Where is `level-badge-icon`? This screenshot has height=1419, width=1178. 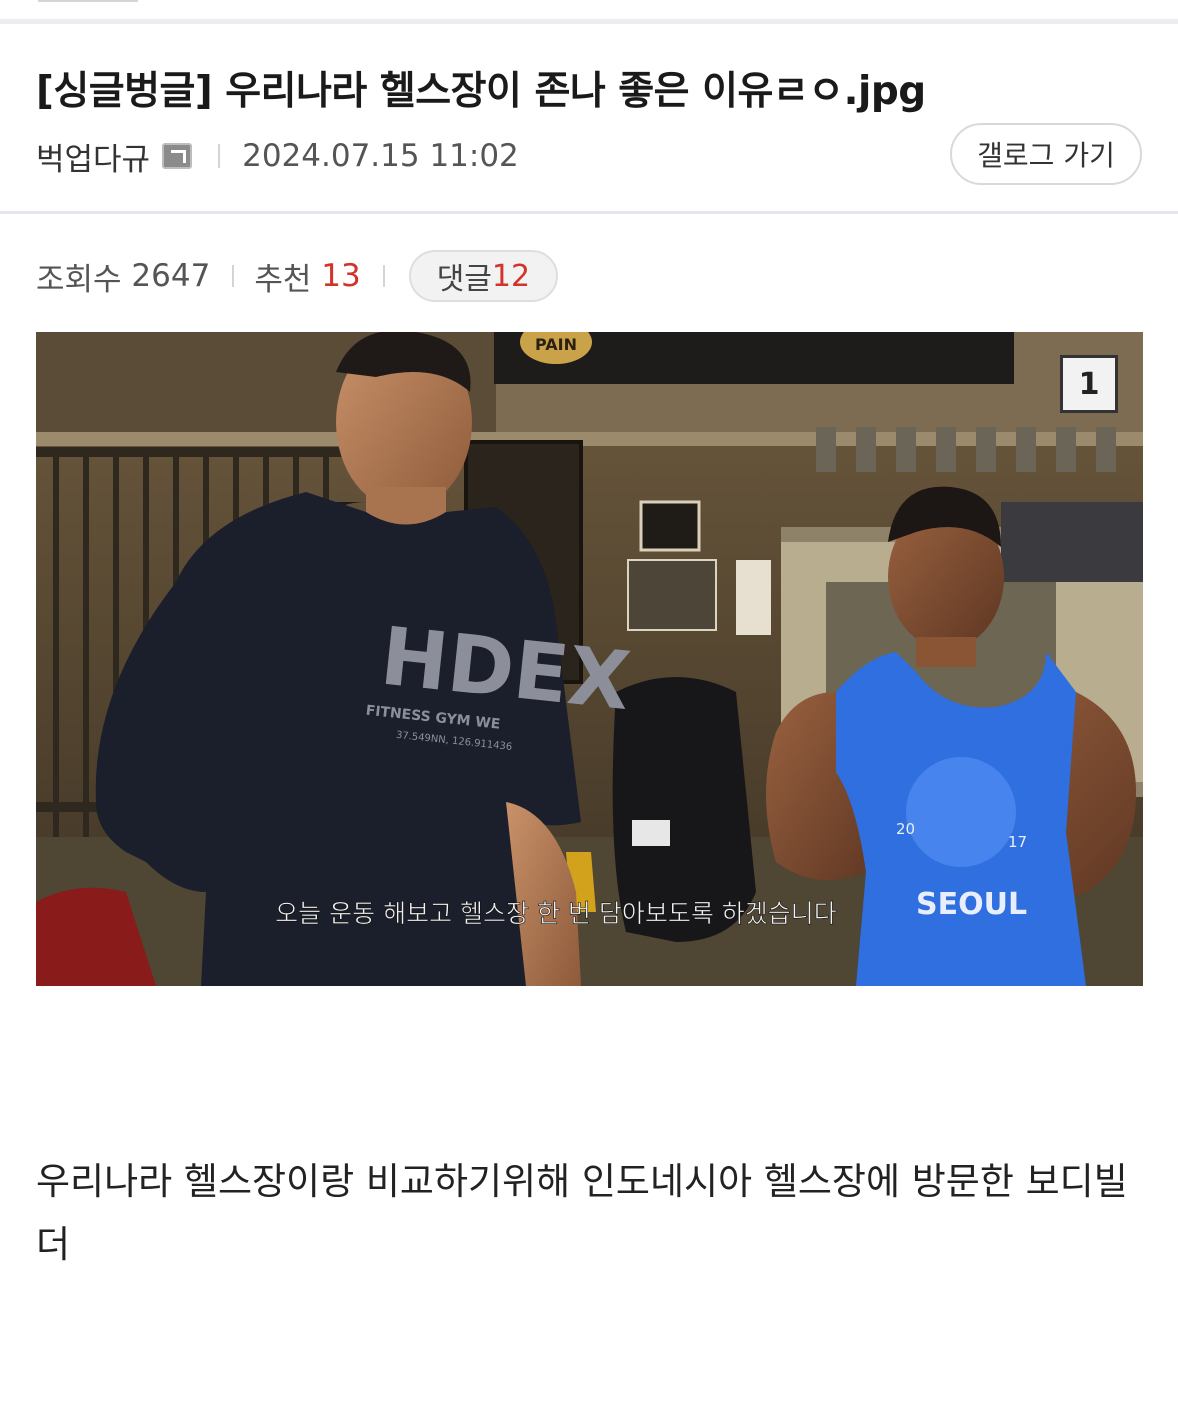 level-badge-icon is located at coordinates (177, 156).